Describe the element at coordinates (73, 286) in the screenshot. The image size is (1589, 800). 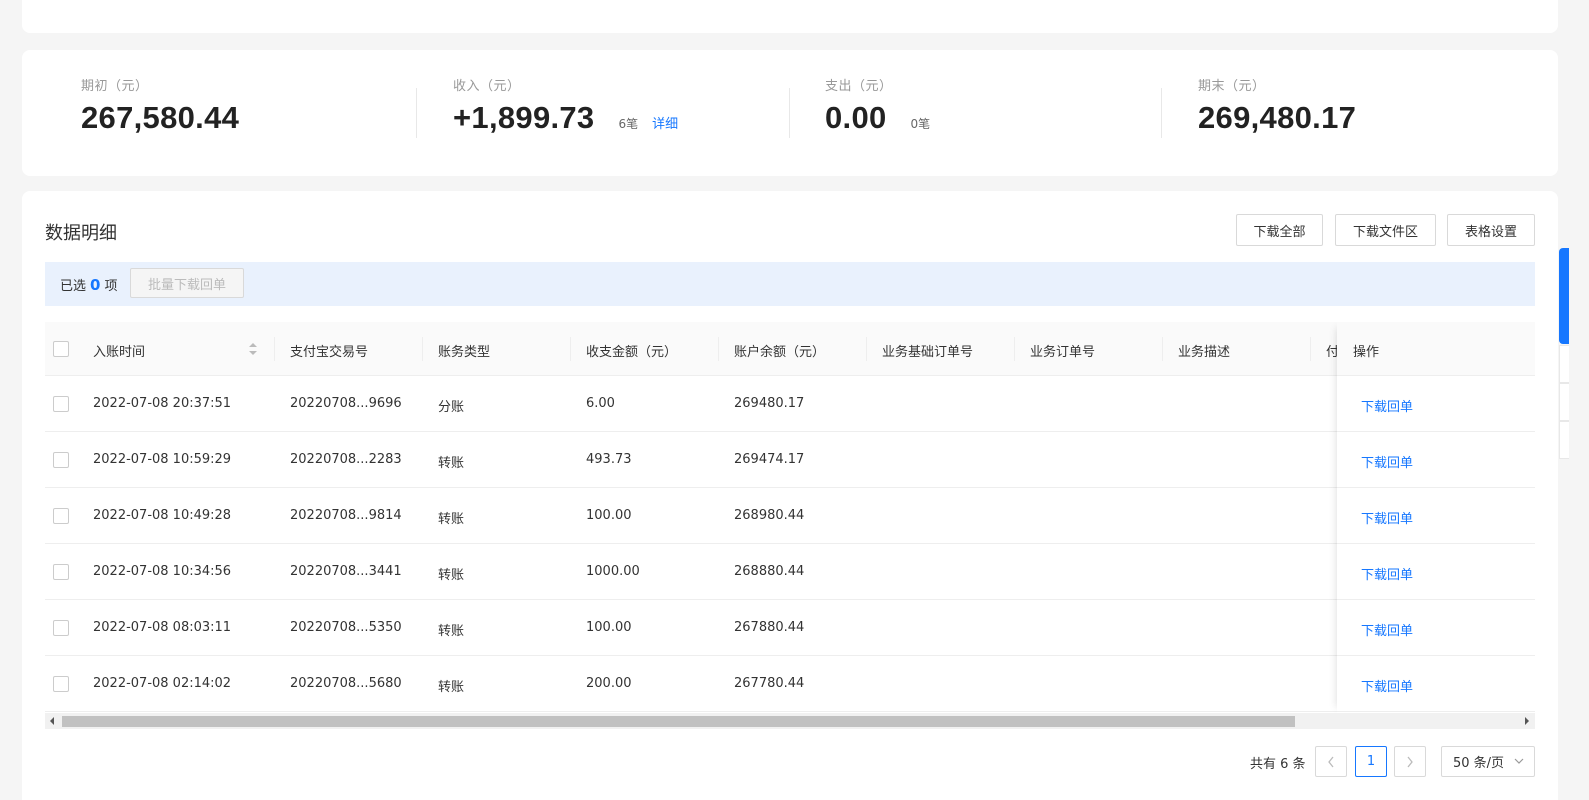
I see `selection-prefix: 已选` at that location.